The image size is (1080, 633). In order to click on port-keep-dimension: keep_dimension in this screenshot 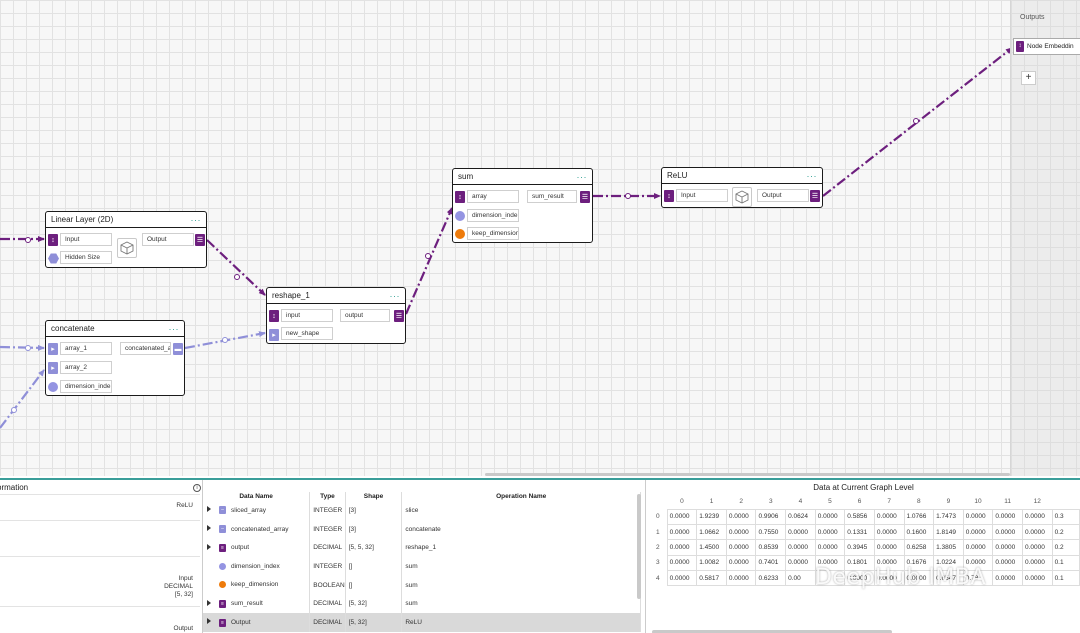, I will do `click(493, 233)`.